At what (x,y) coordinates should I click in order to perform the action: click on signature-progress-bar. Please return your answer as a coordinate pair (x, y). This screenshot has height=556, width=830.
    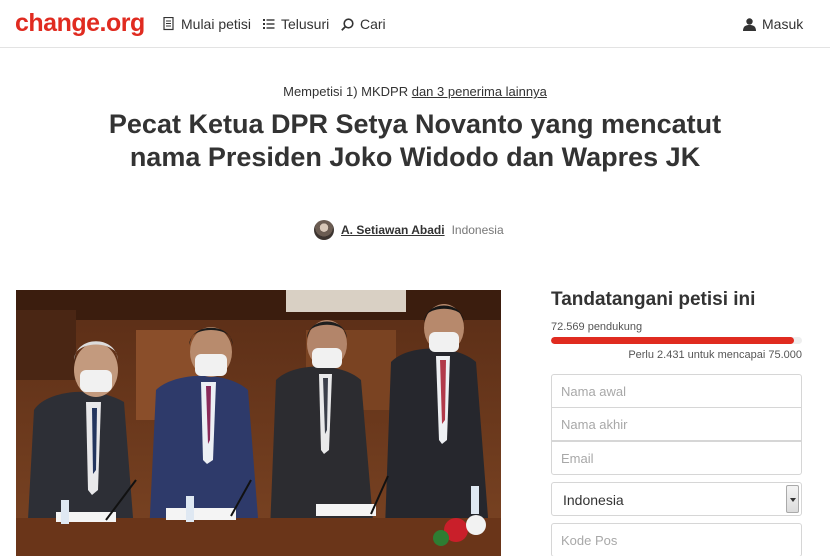
    Looking at the image, I should click on (676, 340).